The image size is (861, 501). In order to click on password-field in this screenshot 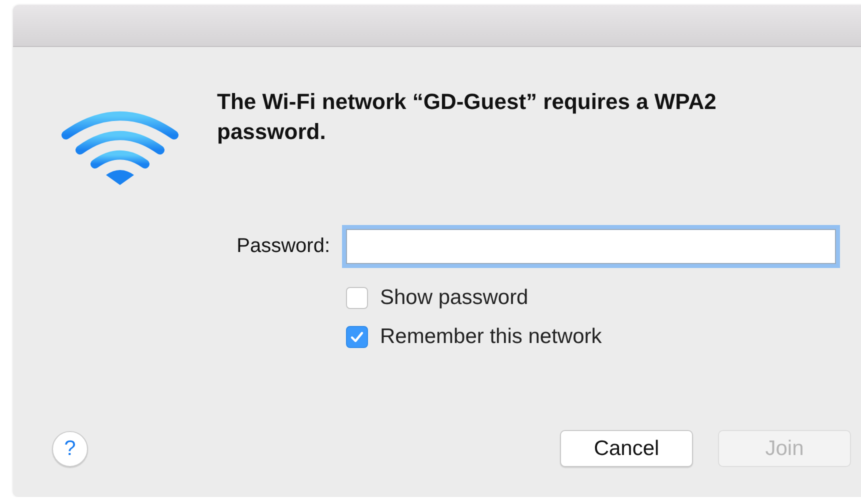, I will do `click(591, 246)`.